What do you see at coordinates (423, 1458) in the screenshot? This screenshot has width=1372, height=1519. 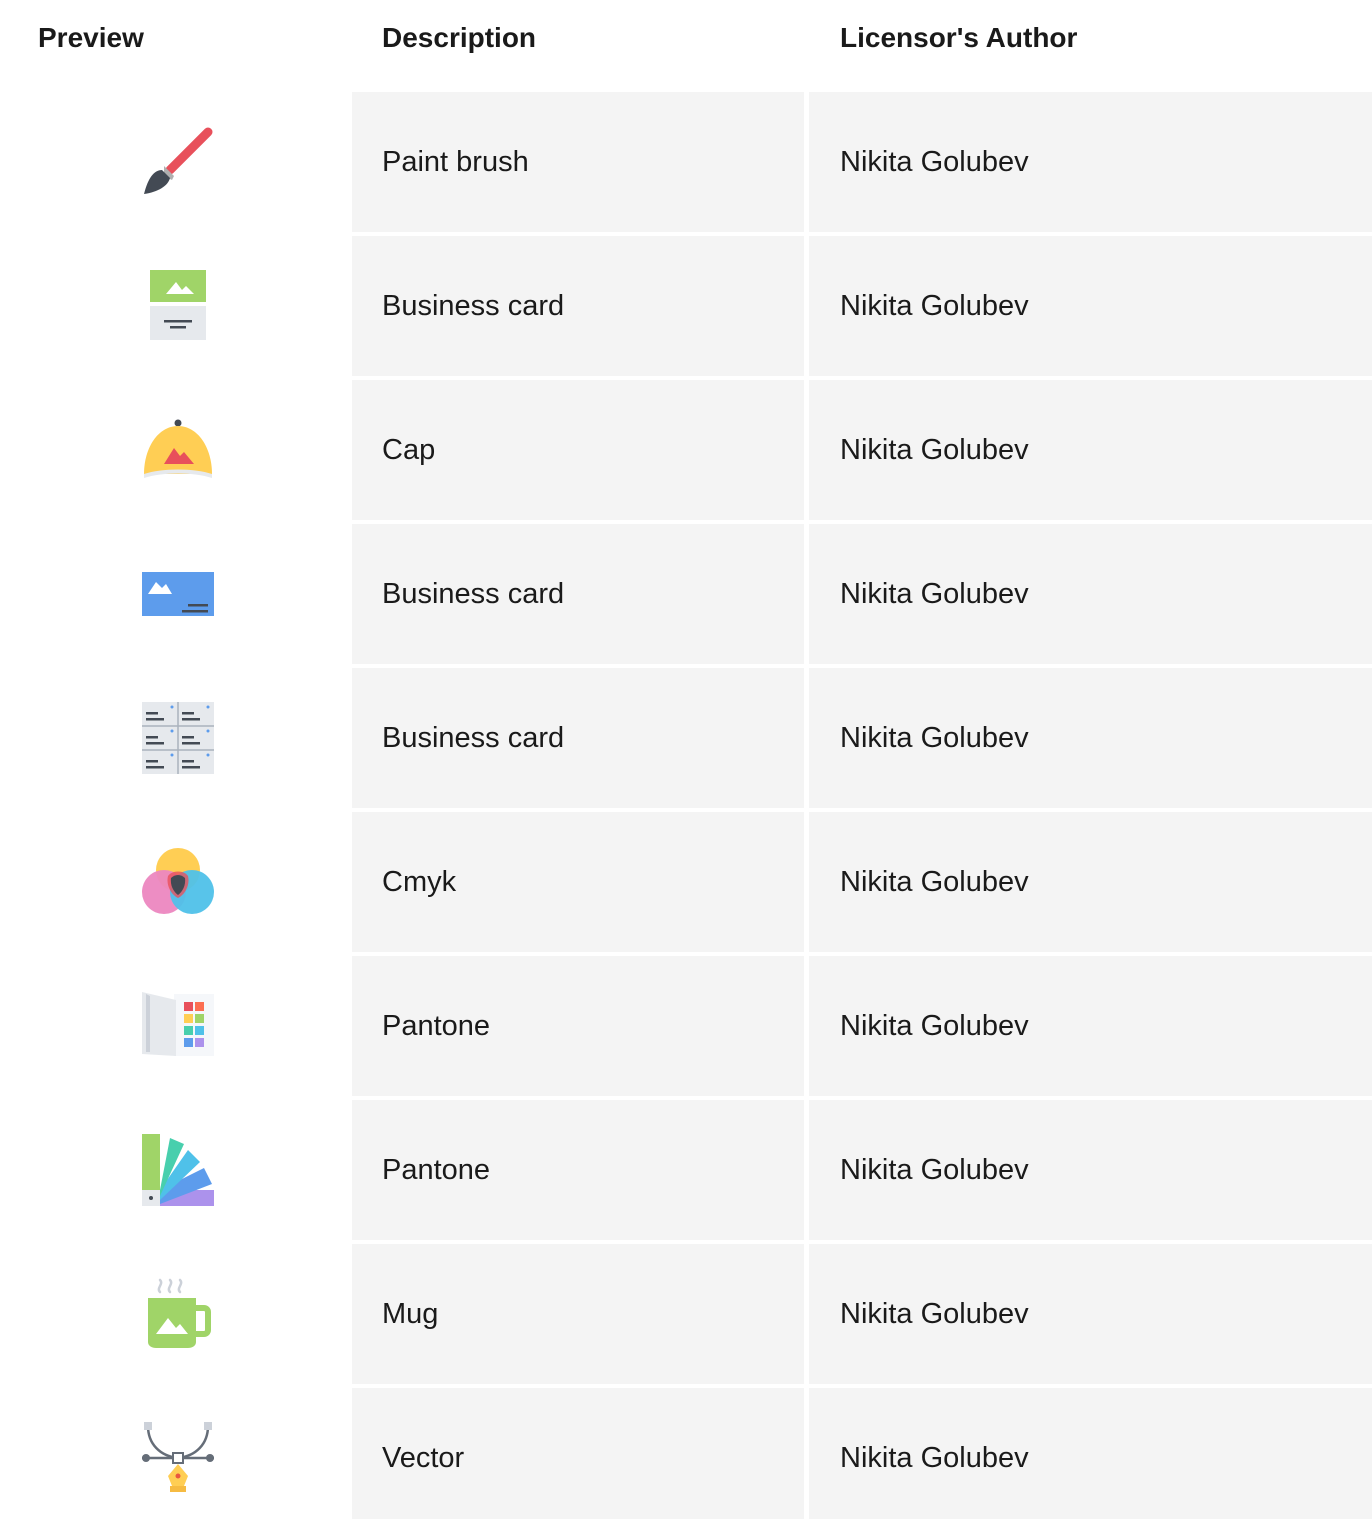 I see `description-text: Vector` at bounding box center [423, 1458].